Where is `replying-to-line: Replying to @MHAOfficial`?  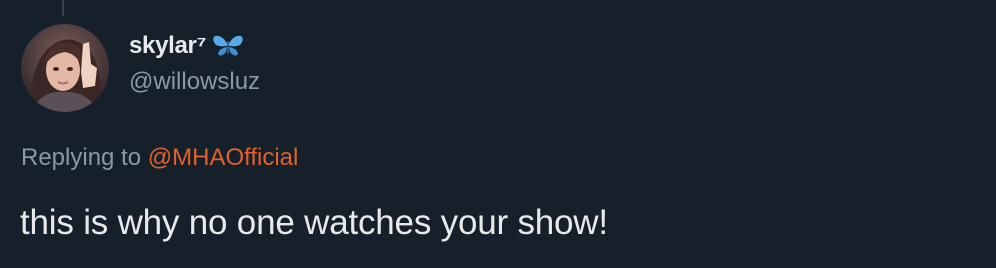 replying-to-line: Replying to @MHAOfficial is located at coordinates (159, 158).